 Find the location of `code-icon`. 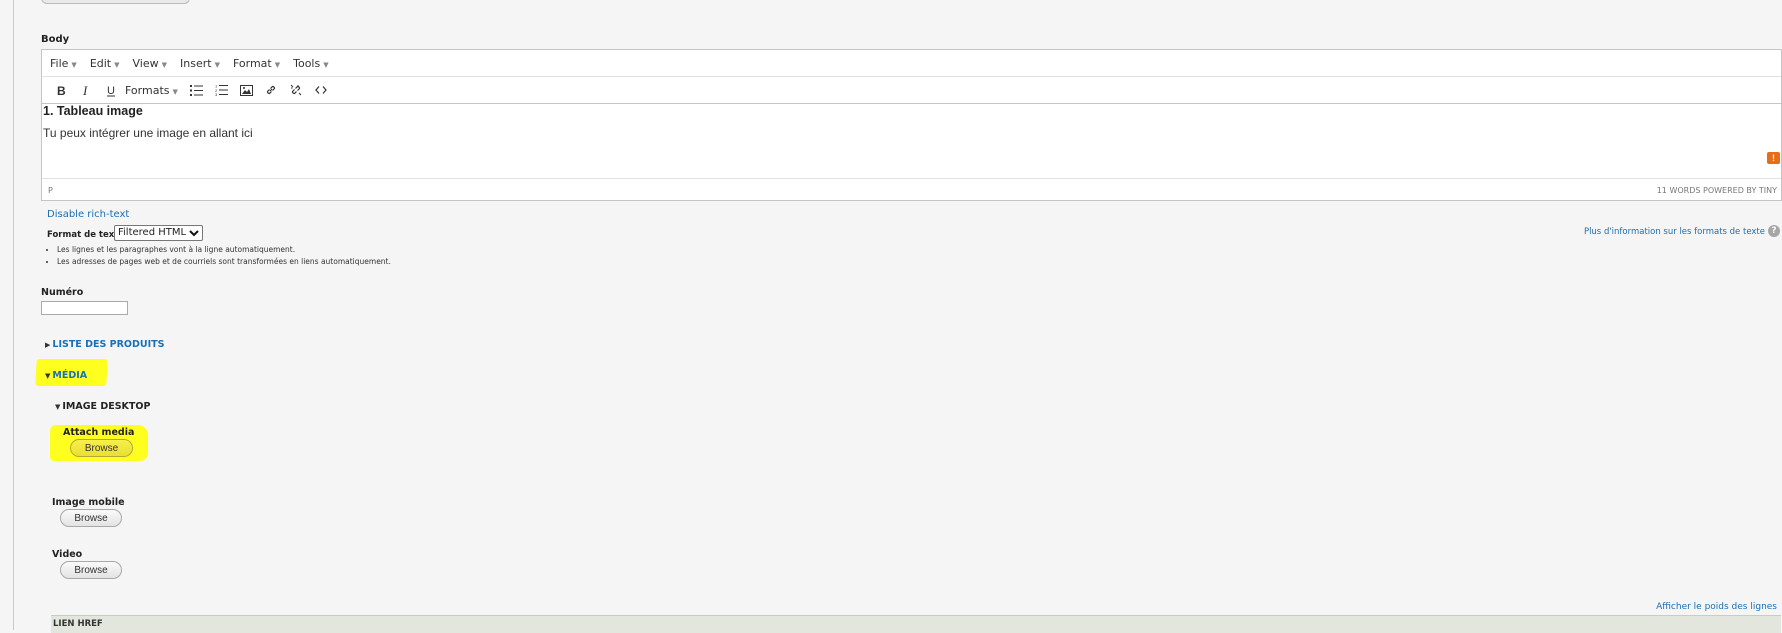

code-icon is located at coordinates (321, 90).